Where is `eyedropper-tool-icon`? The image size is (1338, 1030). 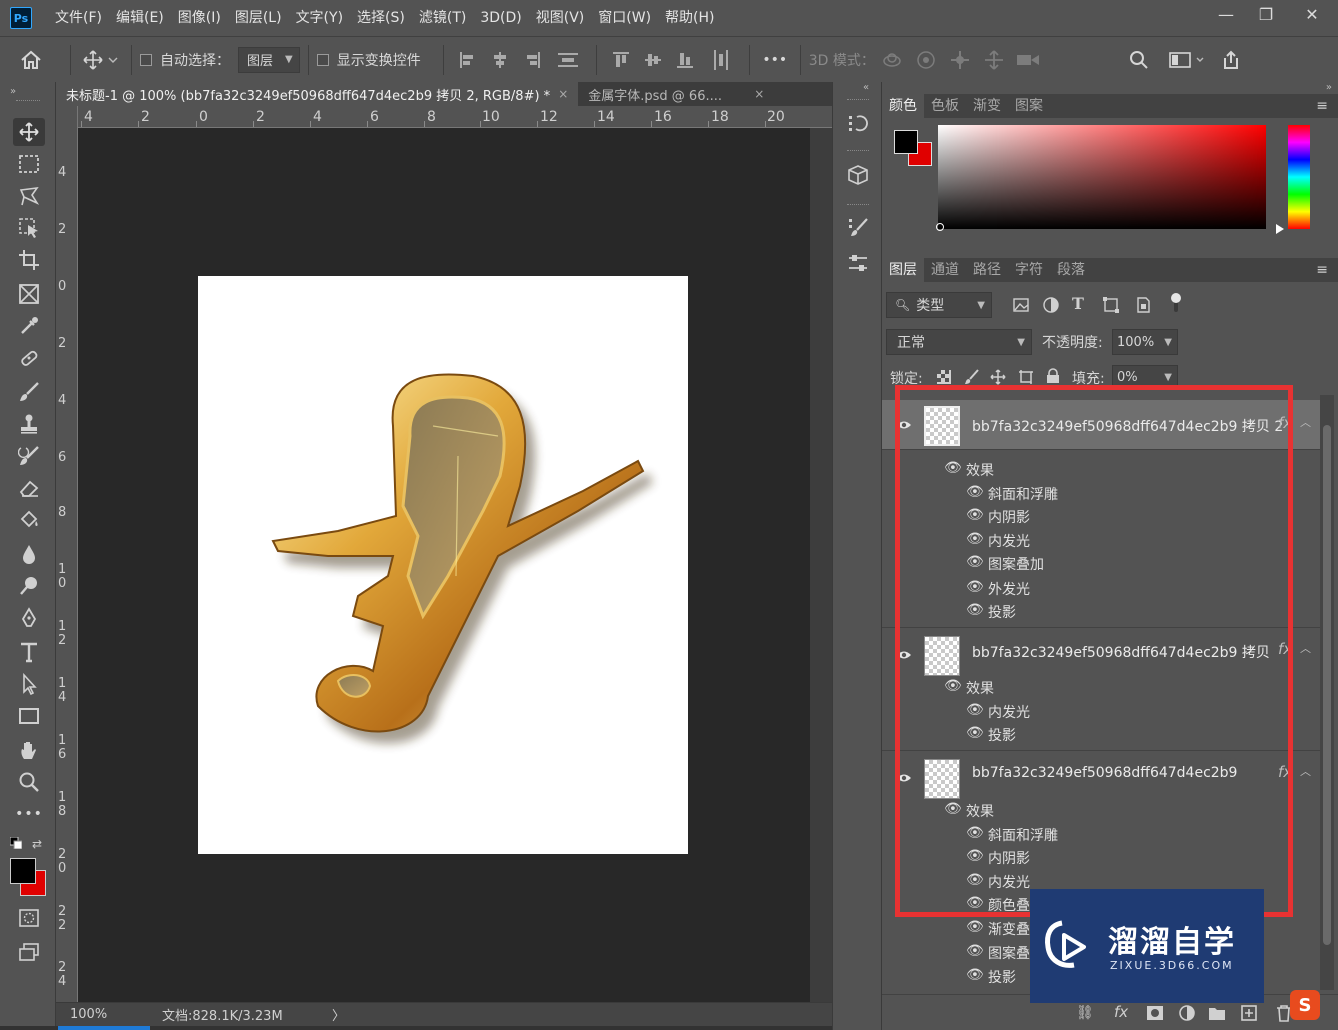
eyedropper-tool-icon is located at coordinates (29, 326).